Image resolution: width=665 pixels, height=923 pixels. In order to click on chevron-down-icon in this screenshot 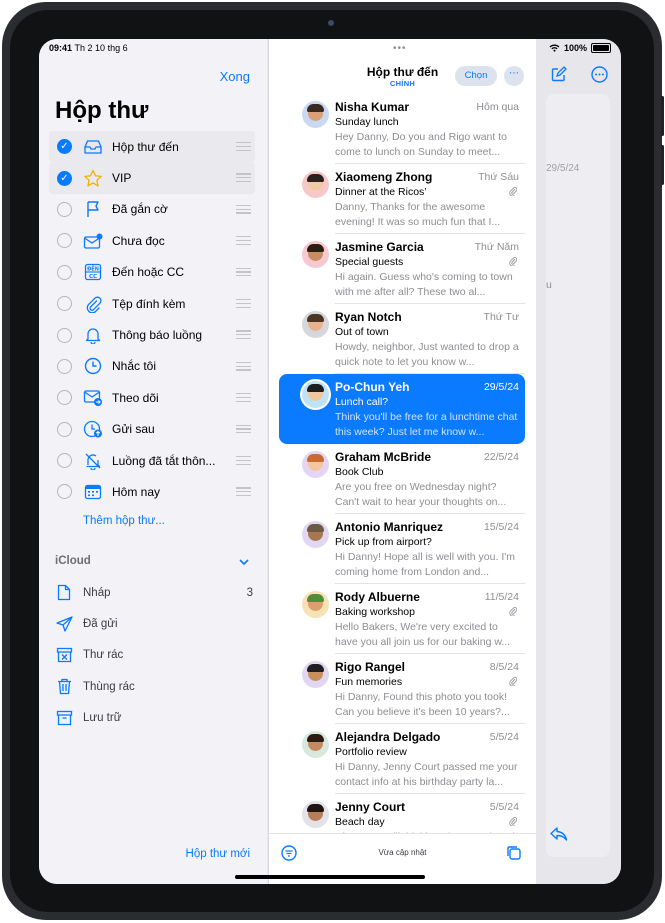, I will do `click(244, 562)`.